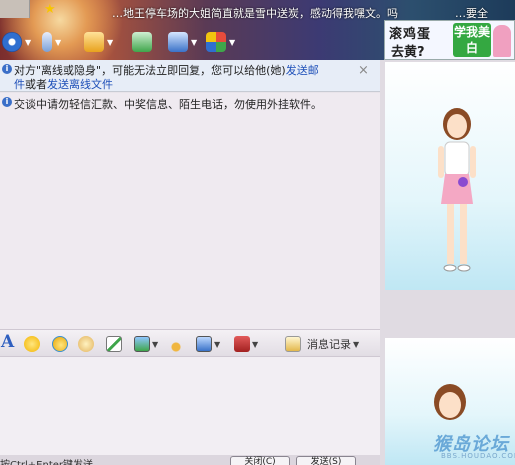 This screenshot has height=465, width=515. Describe the element at coordinates (408, 52) in the screenshot. I see `ad-line-2: 去黄?` at that location.